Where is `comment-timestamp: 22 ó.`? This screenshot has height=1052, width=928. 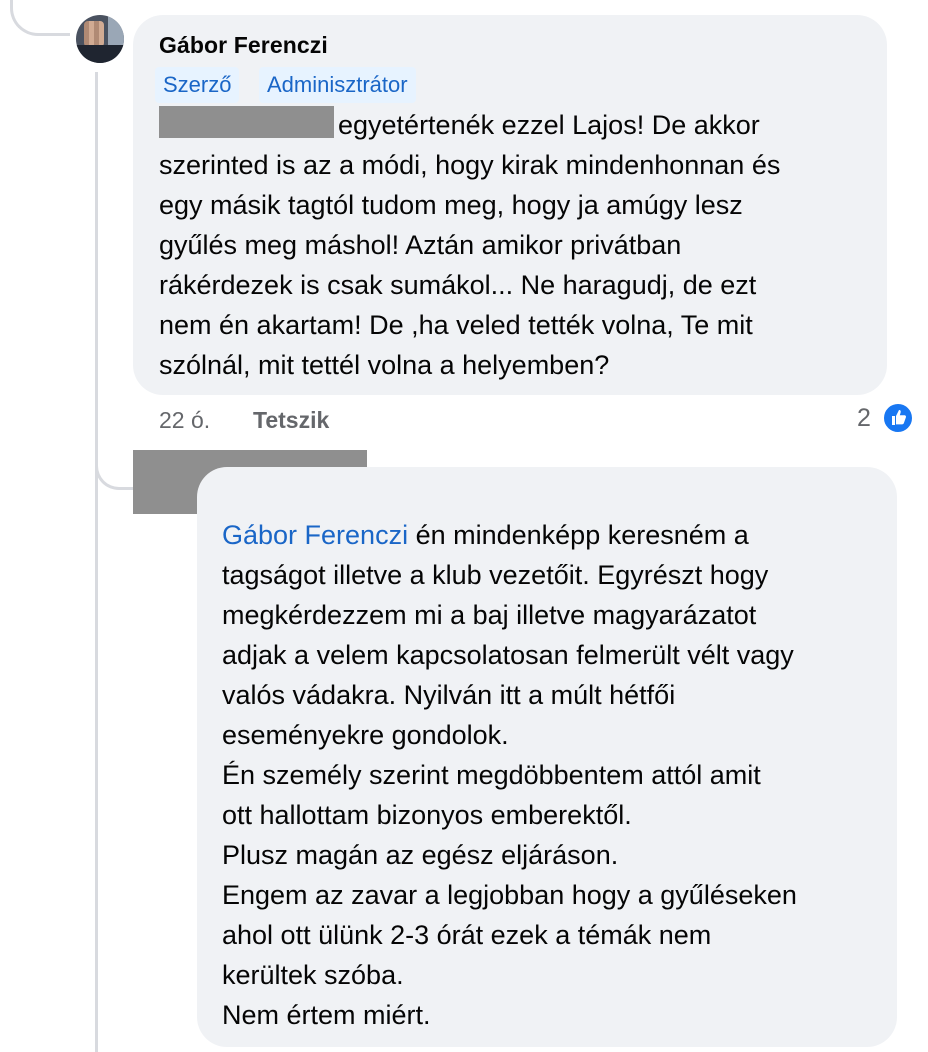
comment-timestamp: 22 ó. is located at coordinates (184, 420).